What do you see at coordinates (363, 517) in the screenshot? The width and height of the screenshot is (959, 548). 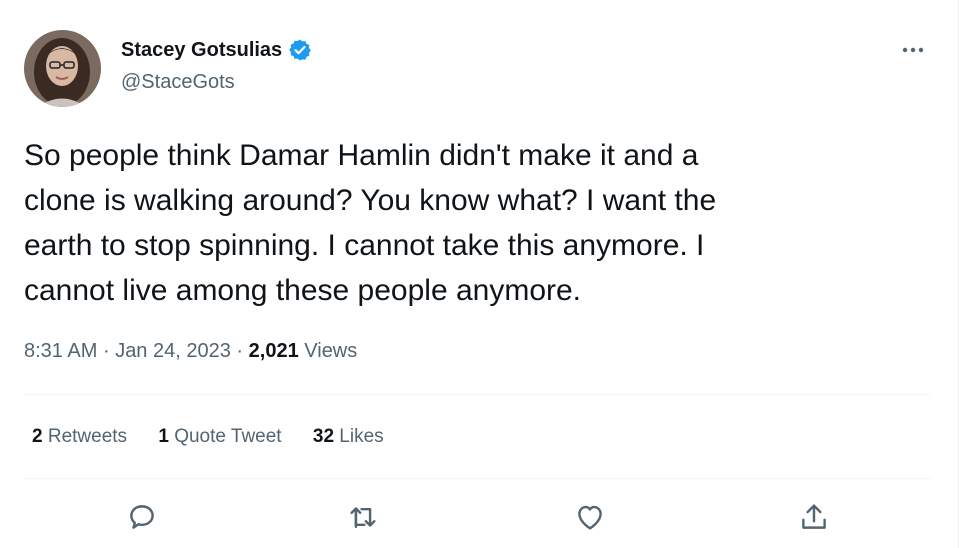 I see `retweet-icon` at bounding box center [363, 517].